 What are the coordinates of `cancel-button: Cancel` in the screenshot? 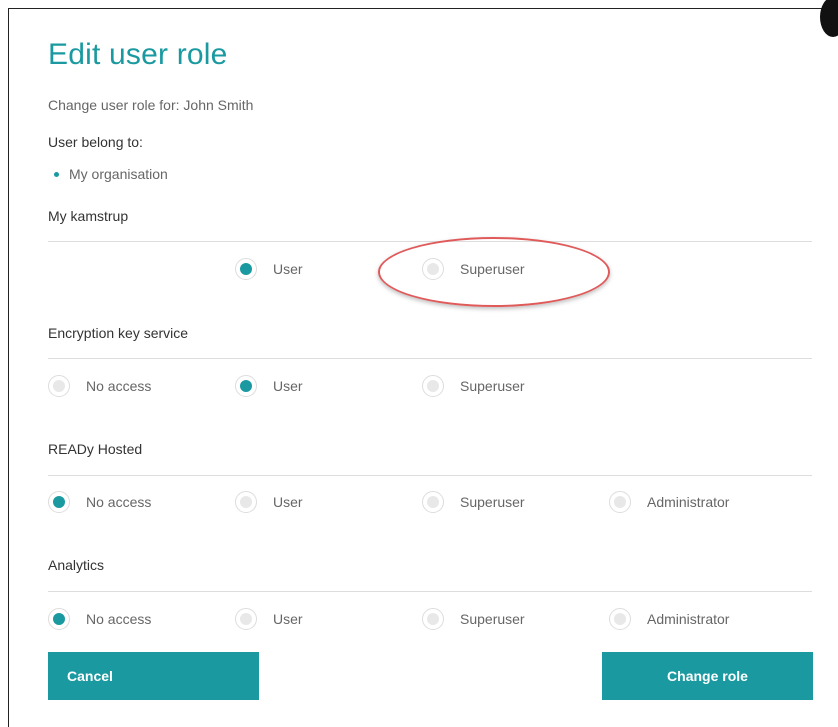 It's located at (153, 676).